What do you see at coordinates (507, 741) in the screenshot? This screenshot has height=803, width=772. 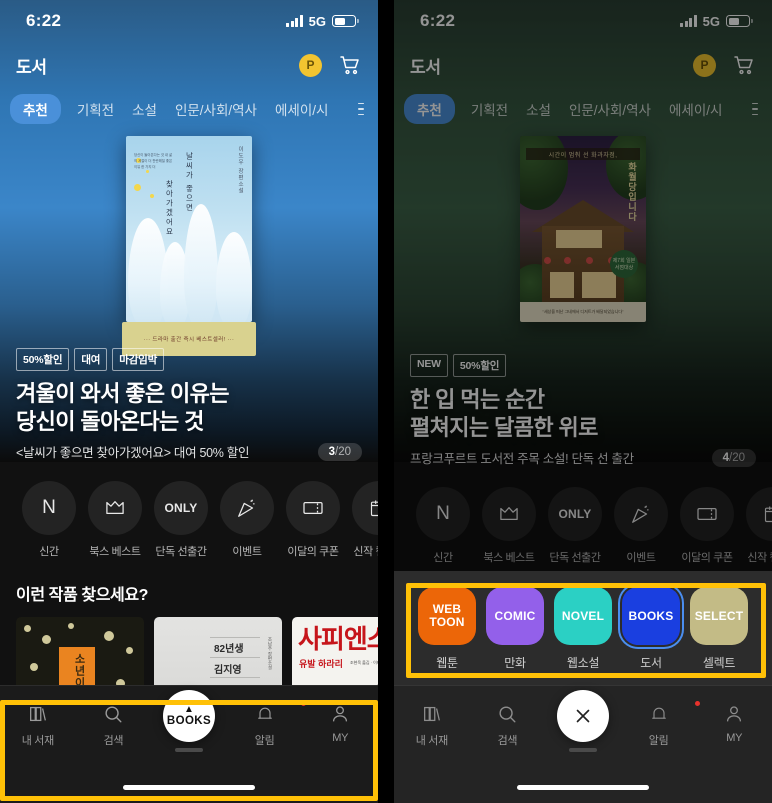 I see `nav-label: 검색` at bounding box center [507, 741].